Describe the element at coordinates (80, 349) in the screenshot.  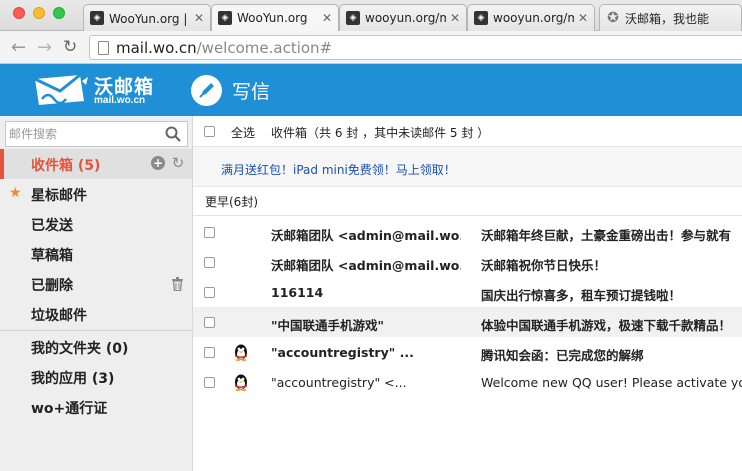
I see `sidebar-item-label: 我的文件夹 (0)` at that location.